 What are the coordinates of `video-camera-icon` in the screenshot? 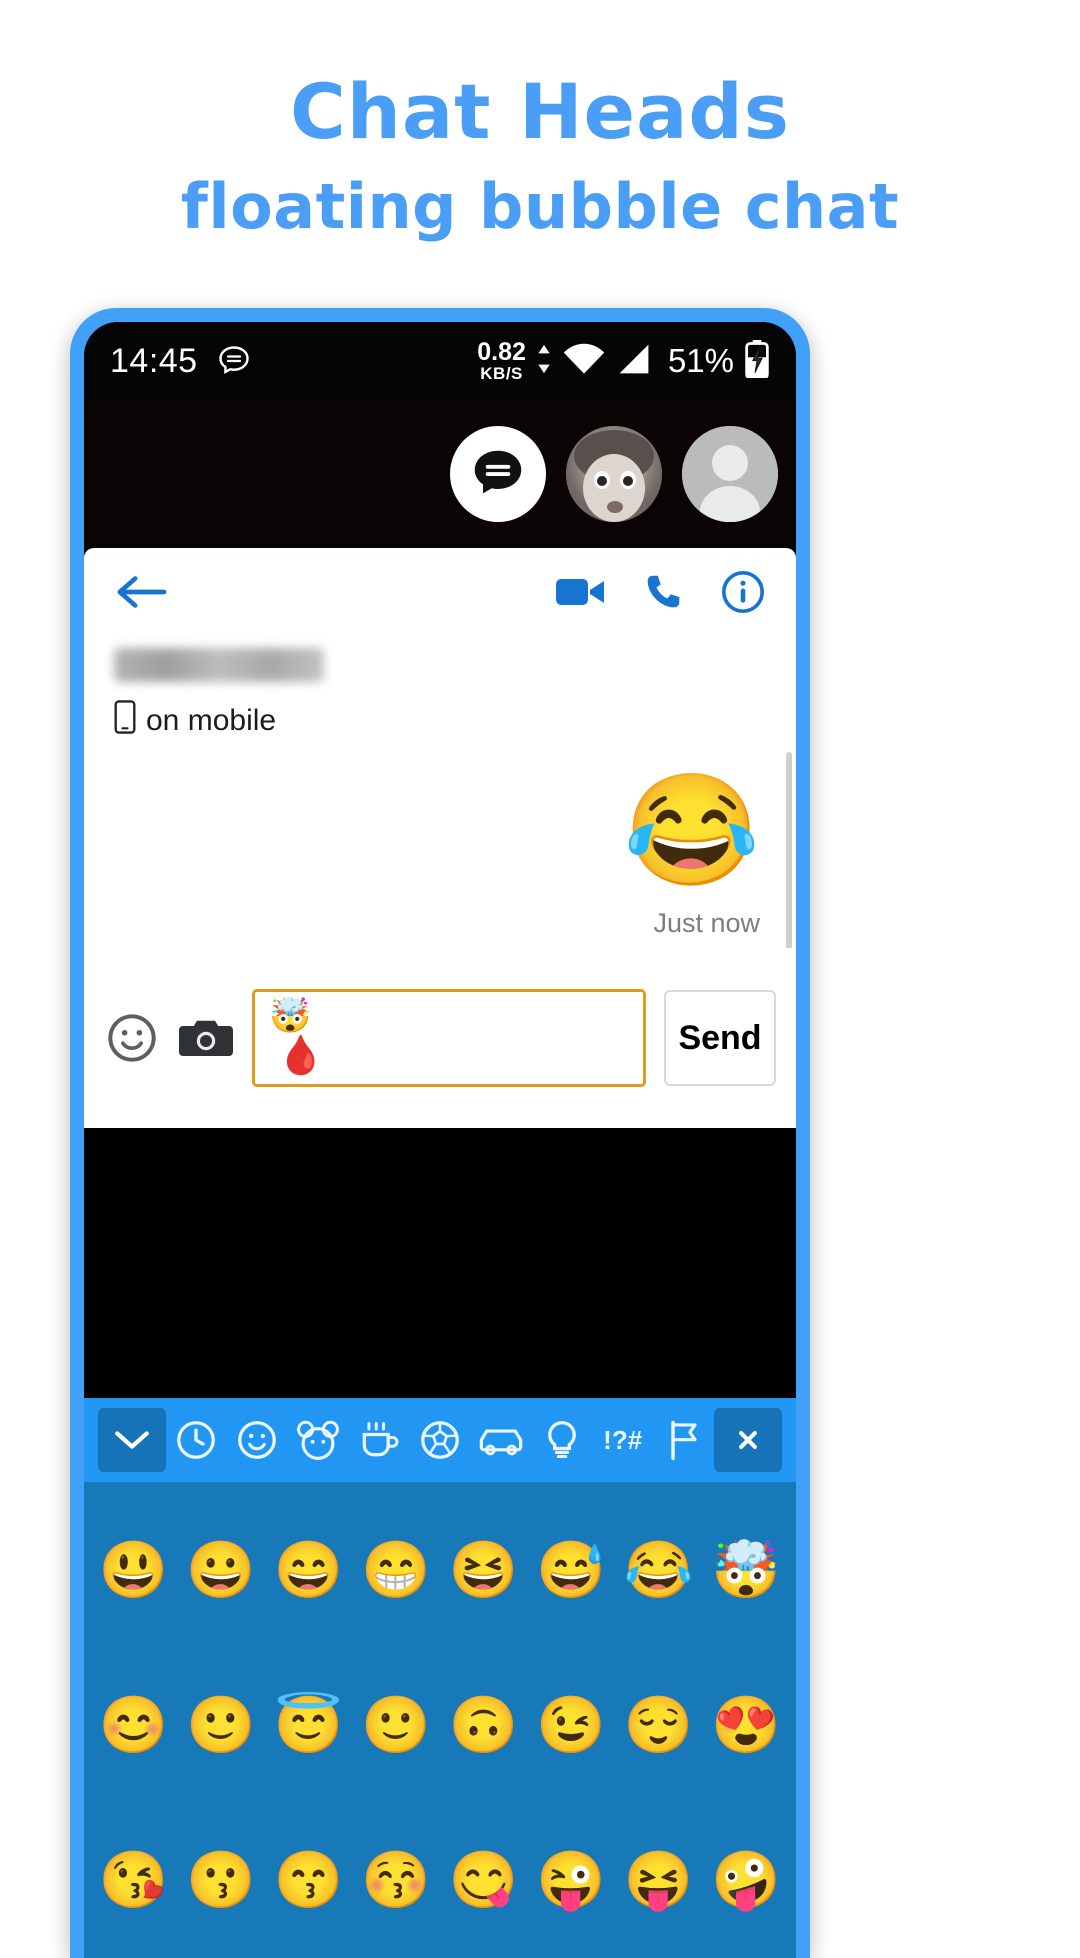 It's located at (580, 594).